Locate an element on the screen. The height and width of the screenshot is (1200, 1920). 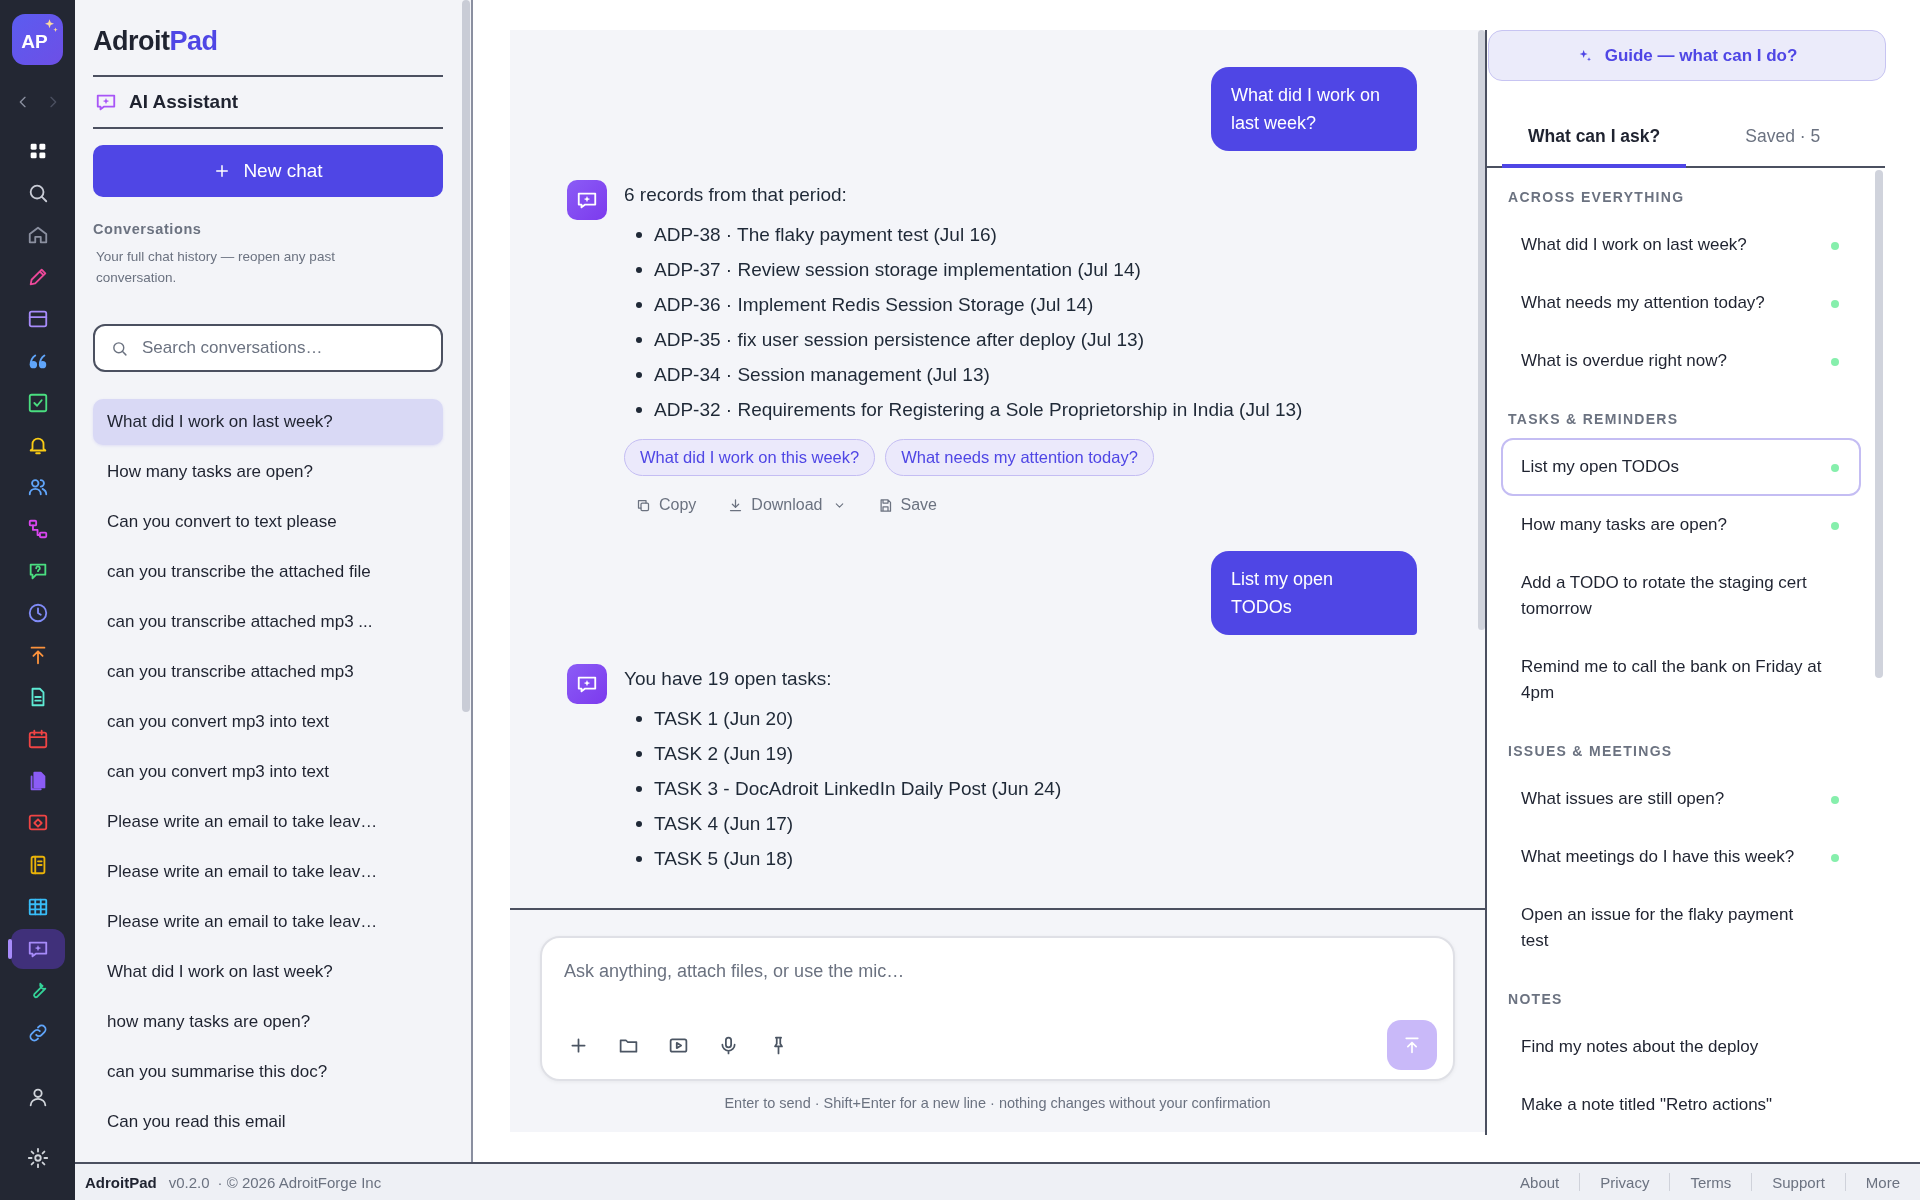
list-item-text: TASK 4 (Jun 17) is located at coordinates (724, 823).